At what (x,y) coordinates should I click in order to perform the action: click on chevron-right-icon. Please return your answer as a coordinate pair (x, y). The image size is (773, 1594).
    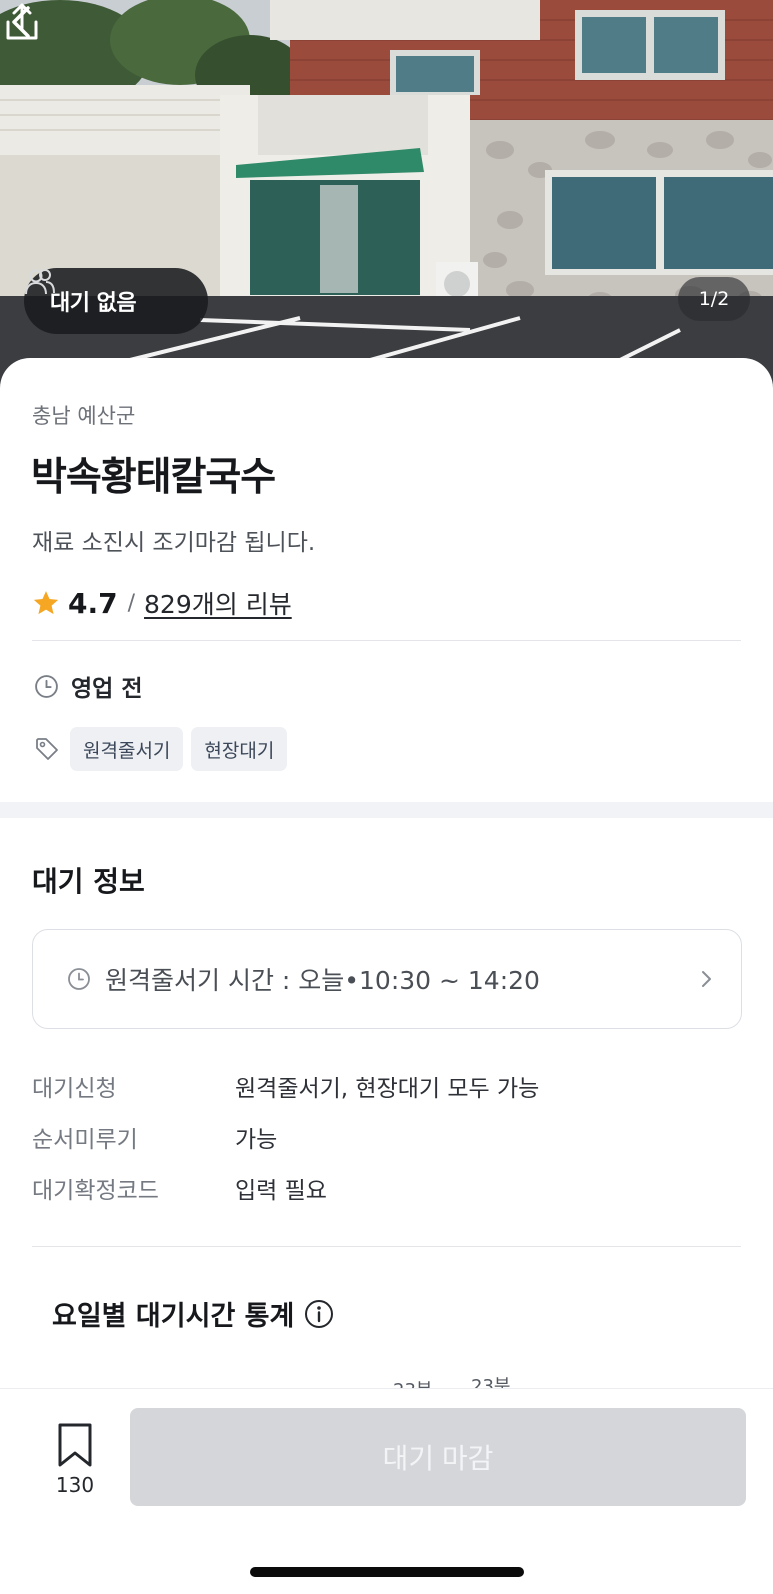
    Looking at the image, I should click on (706, 979).